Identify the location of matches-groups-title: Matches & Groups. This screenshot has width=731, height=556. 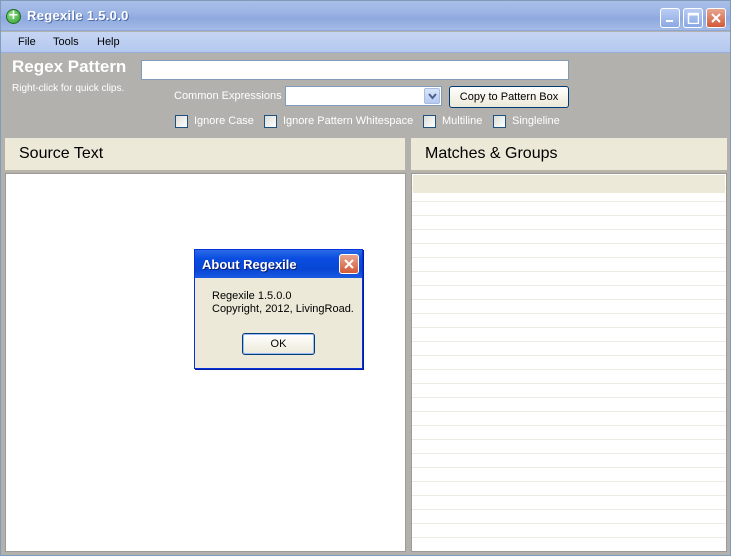
(491, 153).